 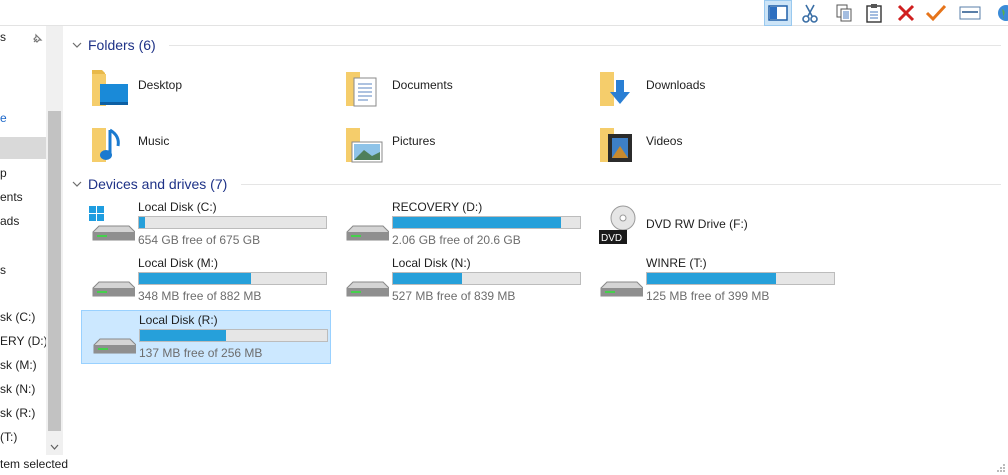 What do you see at coordinates (504, 465) in the screenshot?
I see `status-bar: tem selected` at bounding box center [504, 465].